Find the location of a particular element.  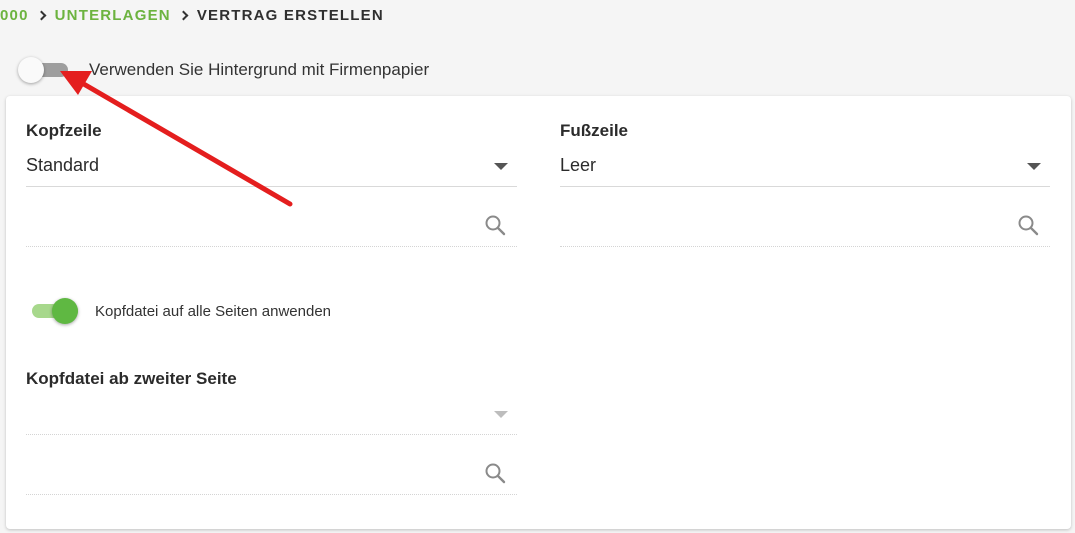

footer-search-input is located at coordinates (768, 224).